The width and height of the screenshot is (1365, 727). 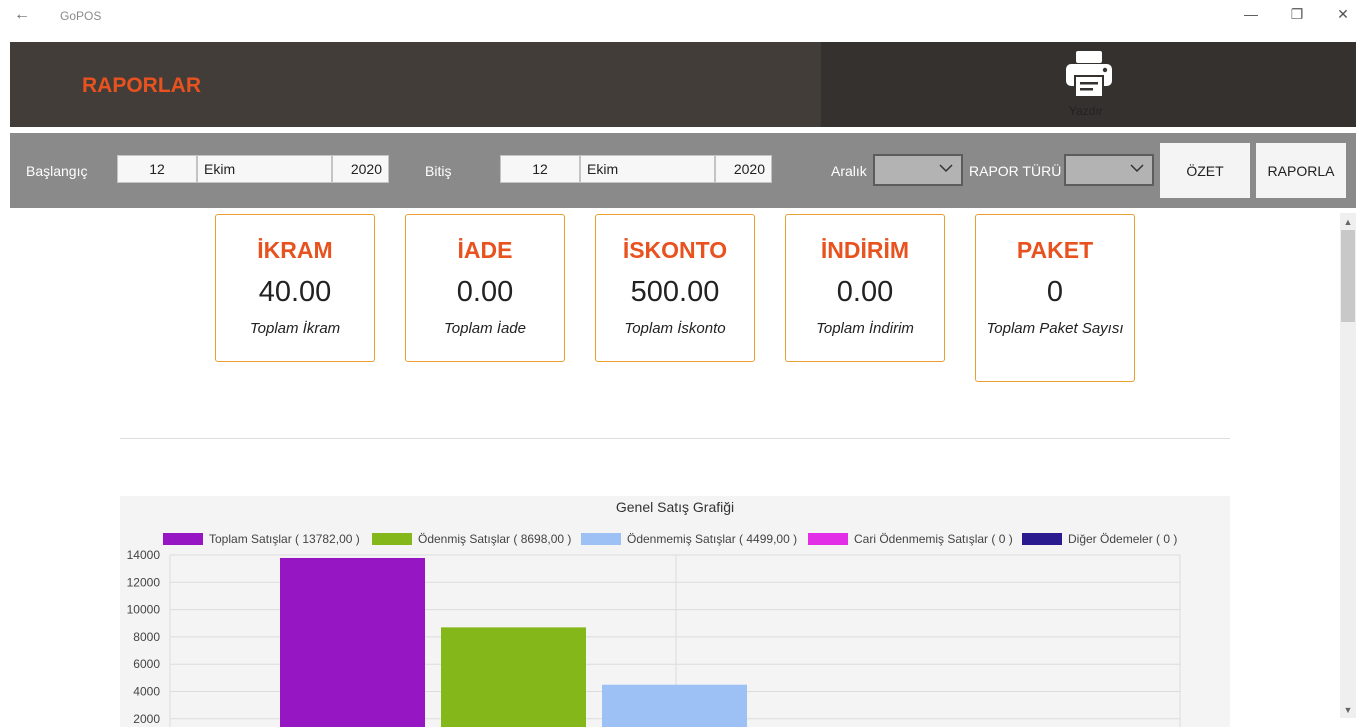 I want to click on card-value: 0, so click(x=1055, y=292).